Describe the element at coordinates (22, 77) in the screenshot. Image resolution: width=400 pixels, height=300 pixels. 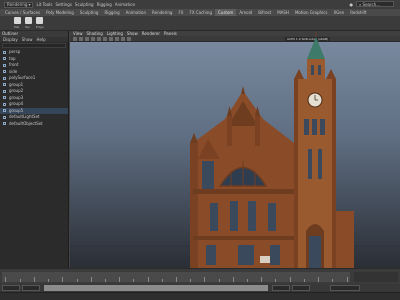
I see `outliner-item-label: polySurface1` at that location.